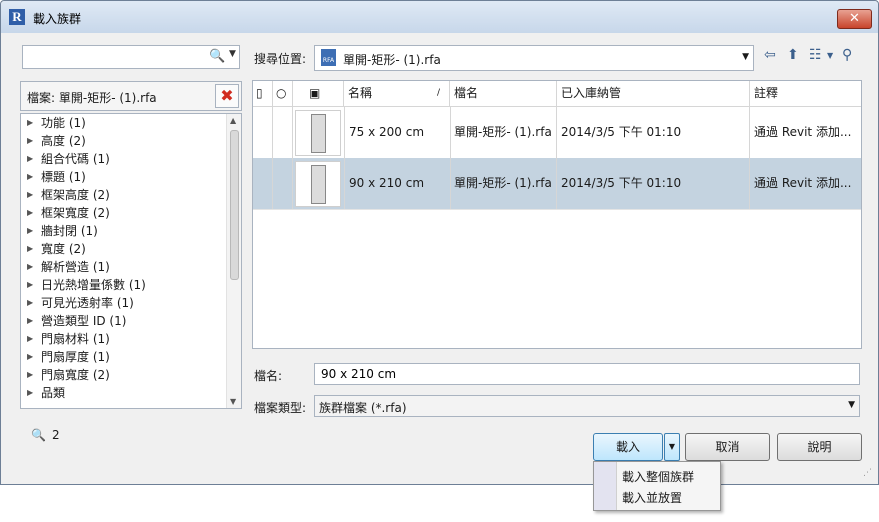 The height and width of the screenshot is (522, 879). Describe the element at coordinates (587, 406) in the screenshot. I see `filetype-combo: 族群檔案 (*.rfa) ▼` at that location.